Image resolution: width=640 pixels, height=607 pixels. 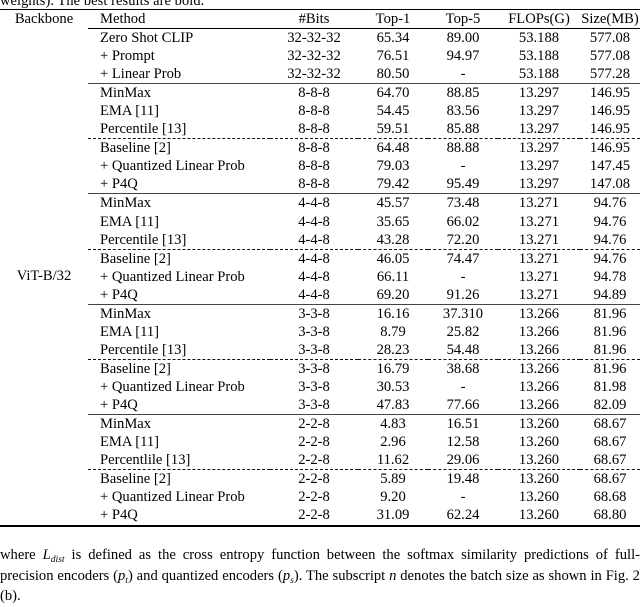 What do you see at coordinates (610, 184) in the screenshot?
I see `cell-size: 147.08` at bounding box center [610, 184].